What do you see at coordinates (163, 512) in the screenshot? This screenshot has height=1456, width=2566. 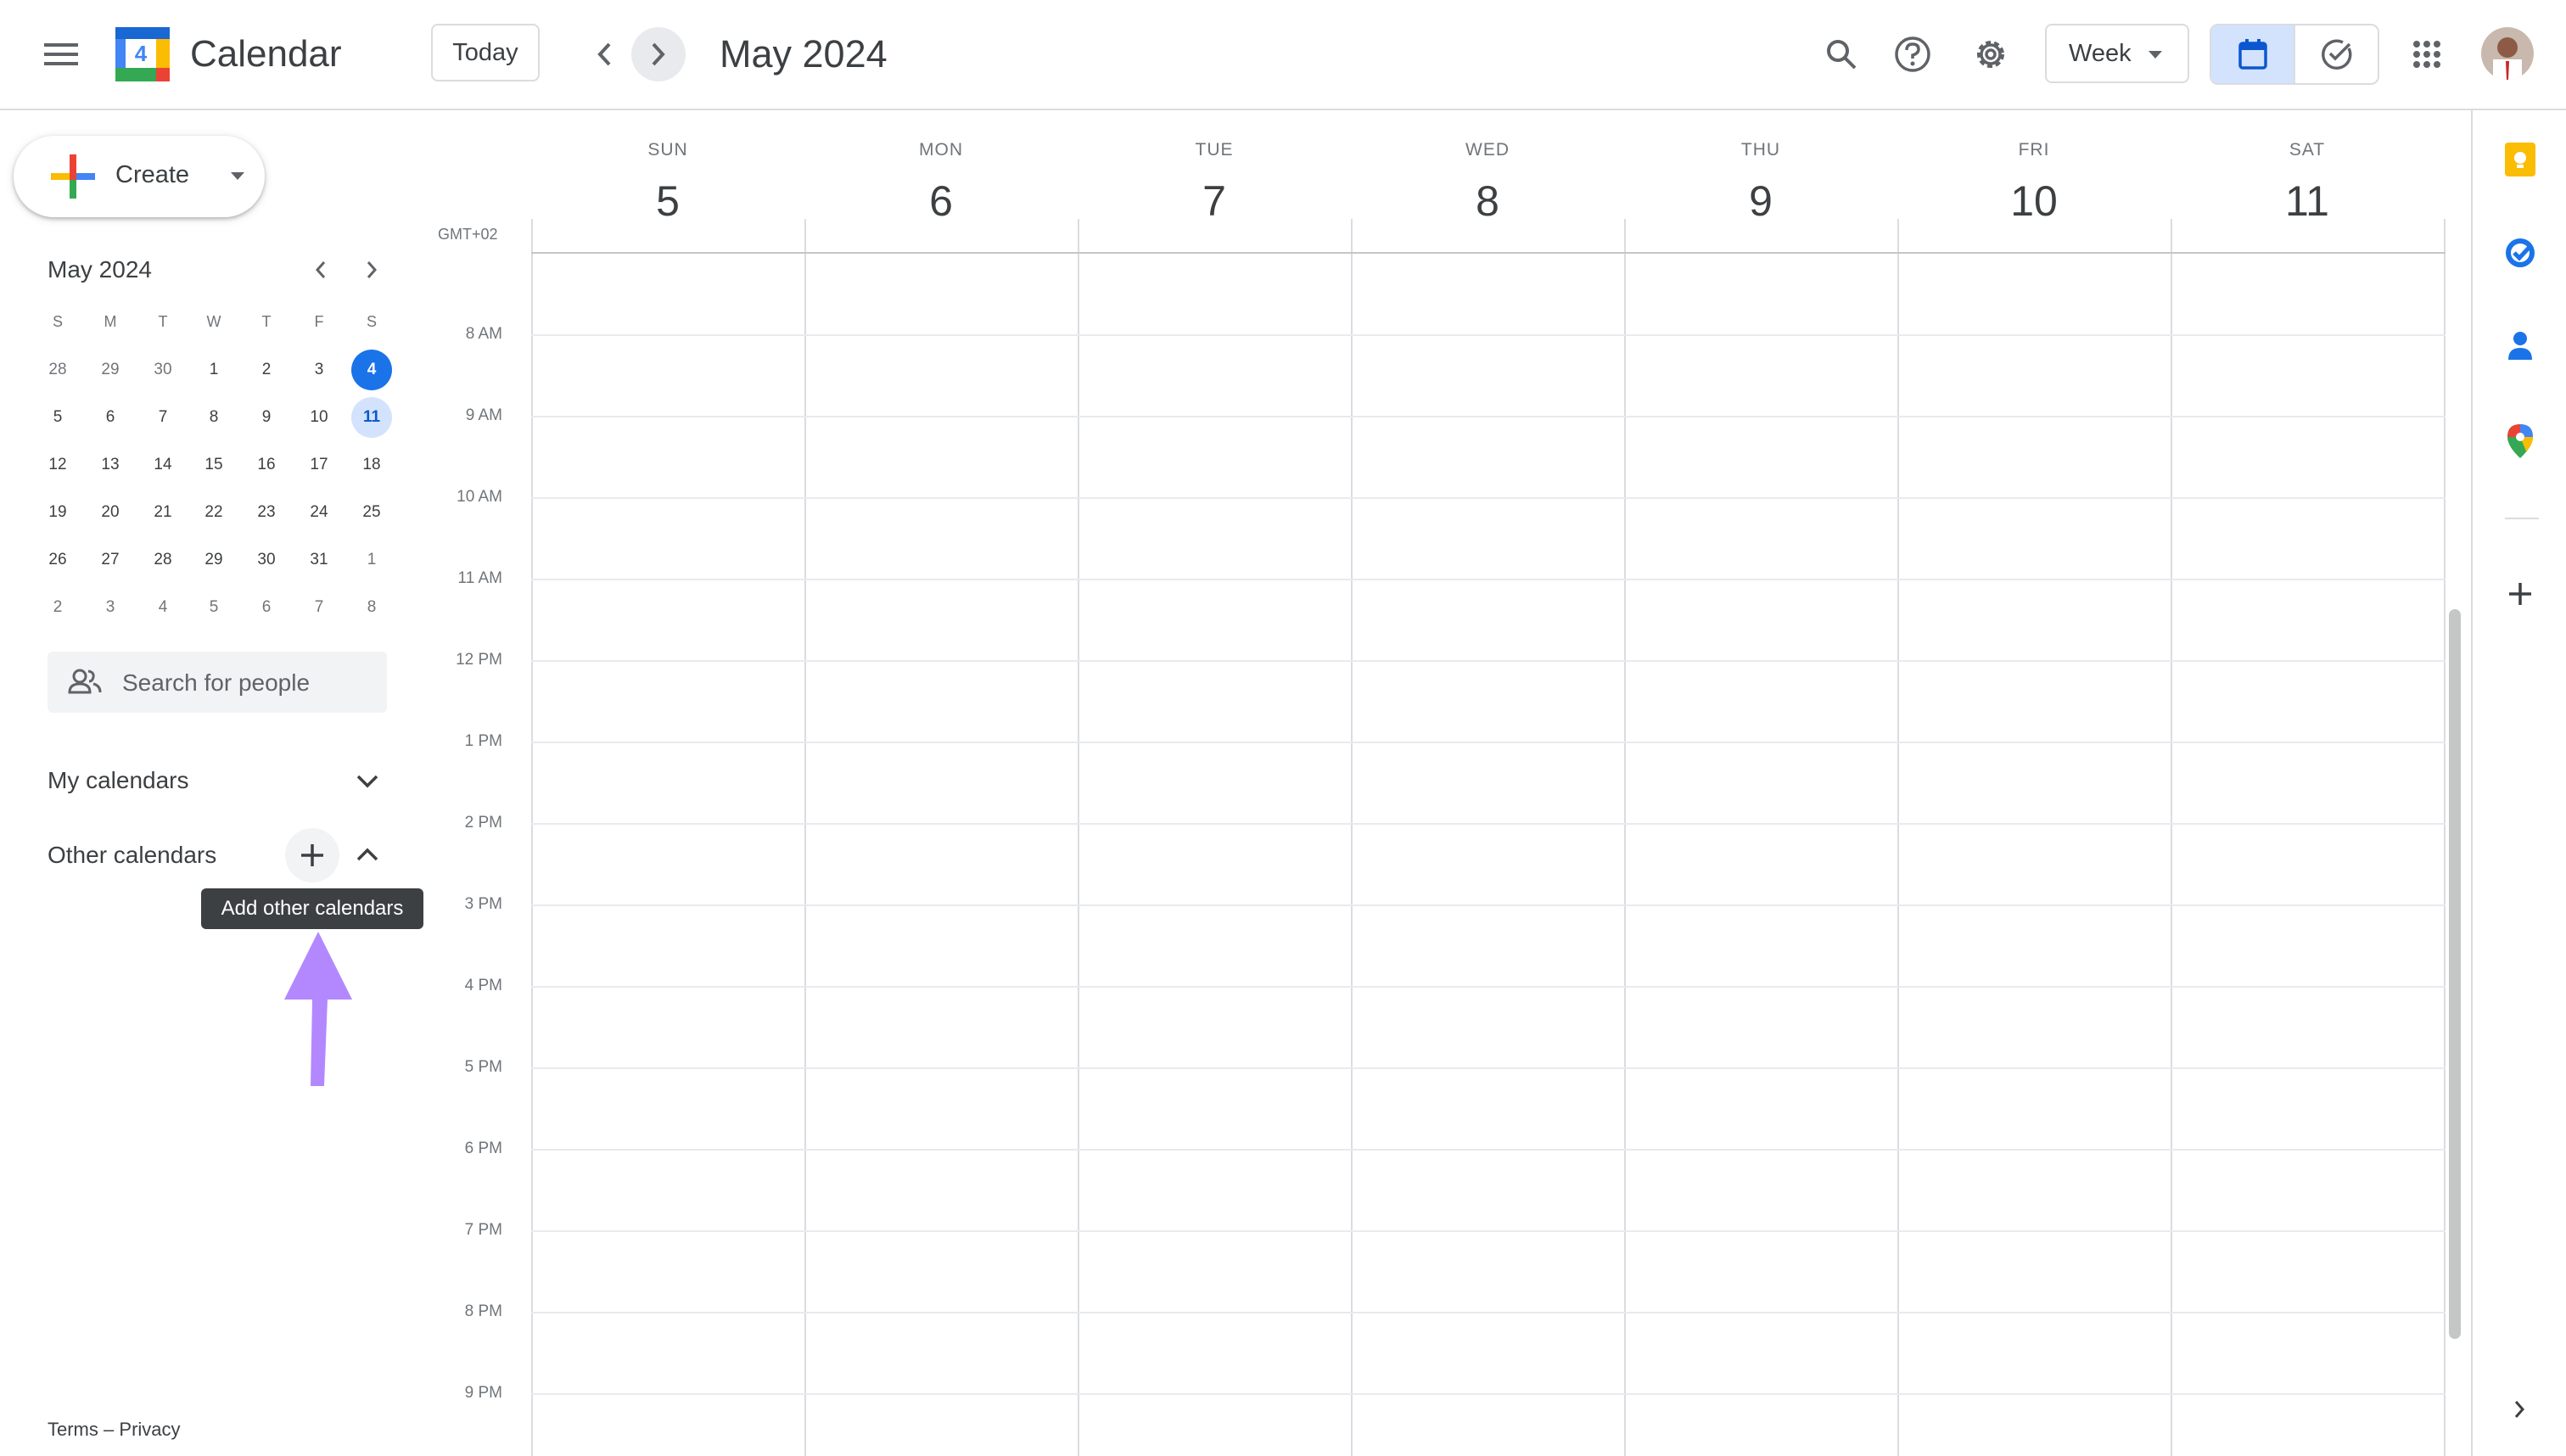 I see `mini-calendar-day: 21` at bounding box center [163, 512].